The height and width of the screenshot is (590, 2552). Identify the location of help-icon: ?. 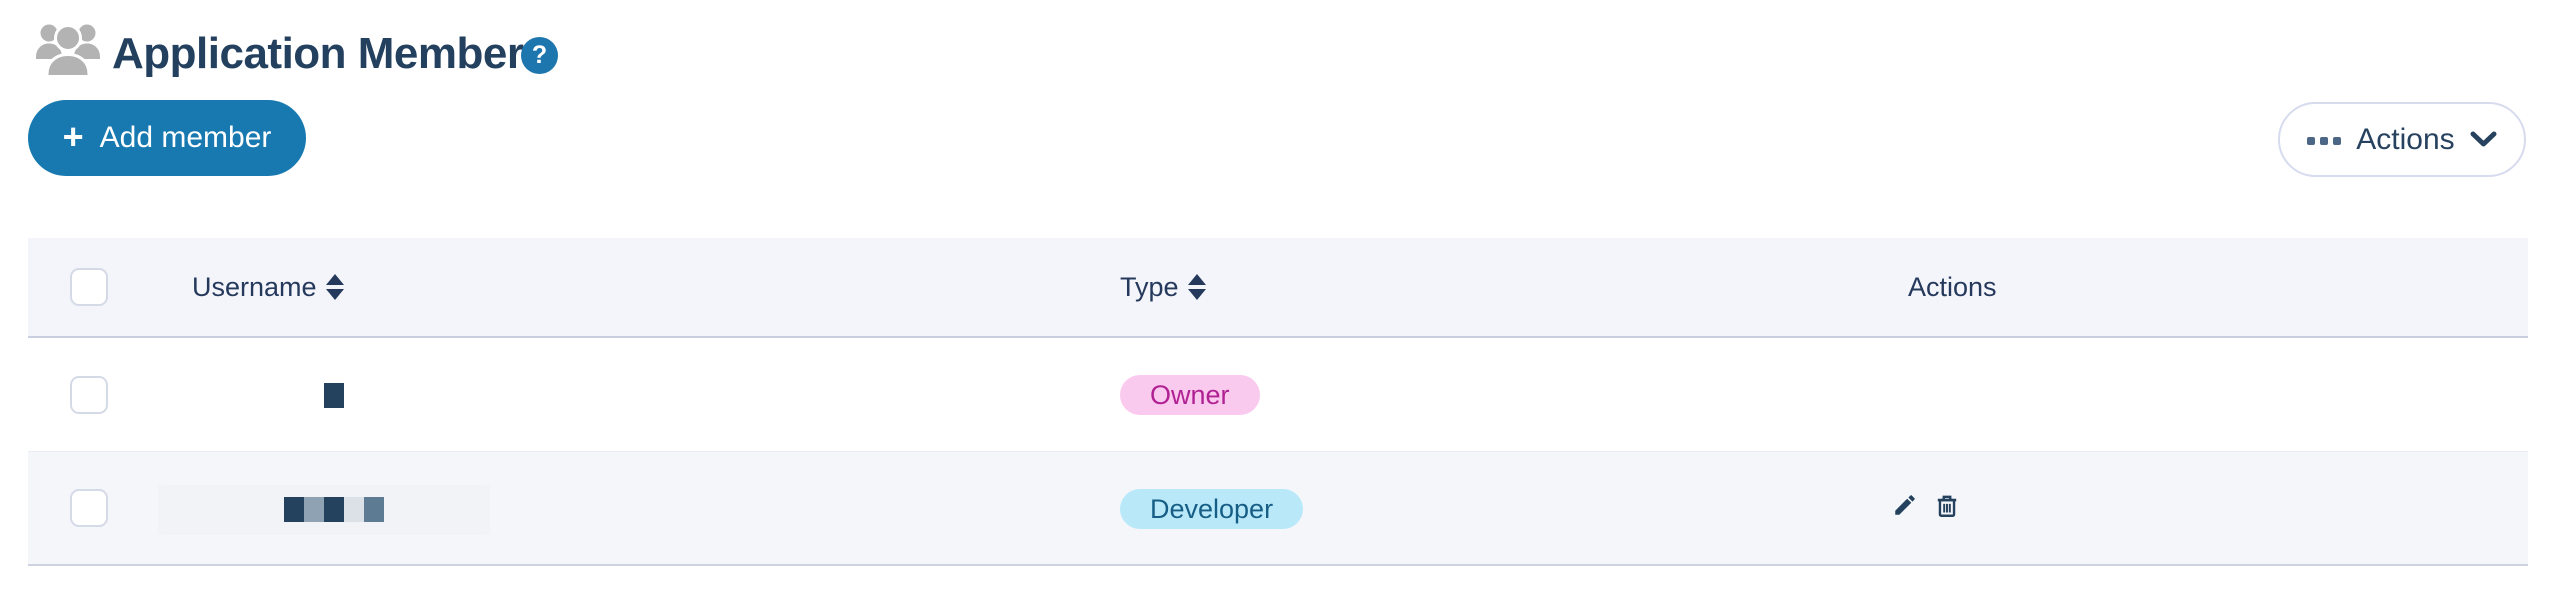
(539, 55).